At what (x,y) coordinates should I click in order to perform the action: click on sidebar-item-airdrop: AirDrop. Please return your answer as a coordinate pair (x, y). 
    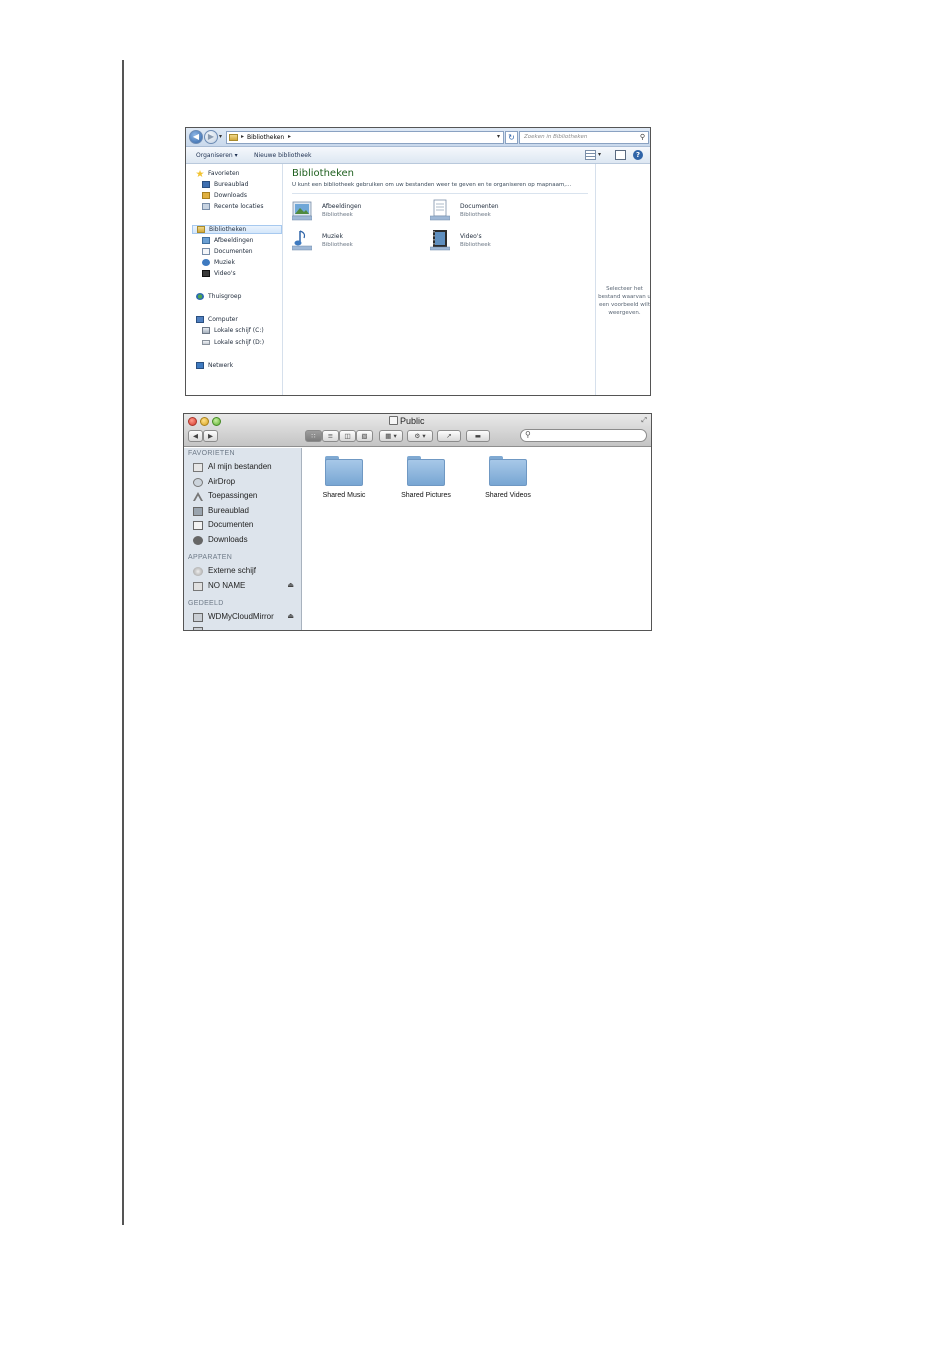
    Looking at the image, I should click on (247, 483).